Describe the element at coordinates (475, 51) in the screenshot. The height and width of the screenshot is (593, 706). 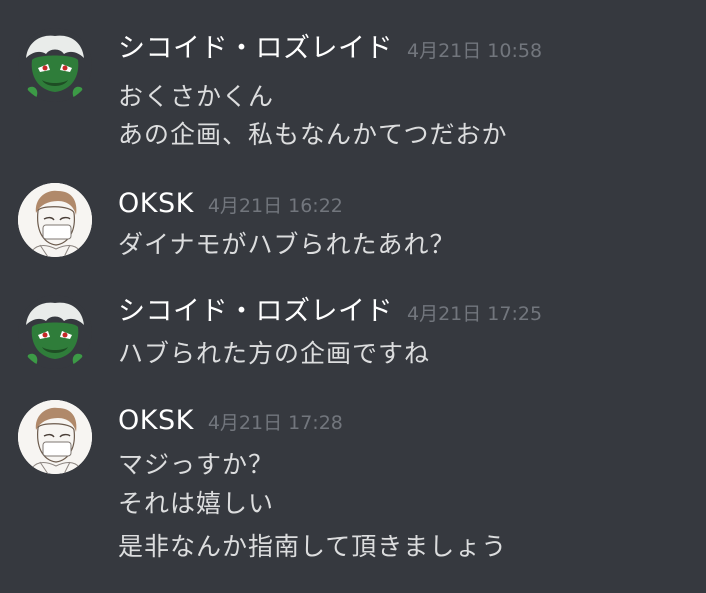
I see `timestamp: 4月21日 10:58` at that location.